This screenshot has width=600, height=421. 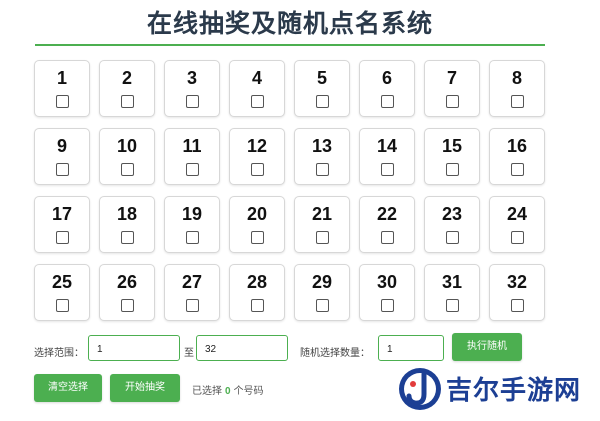 What do you see at coordinates (127, 292) in the screenshot?
I see `number-cell: 26` at bounding box center [127, 292].